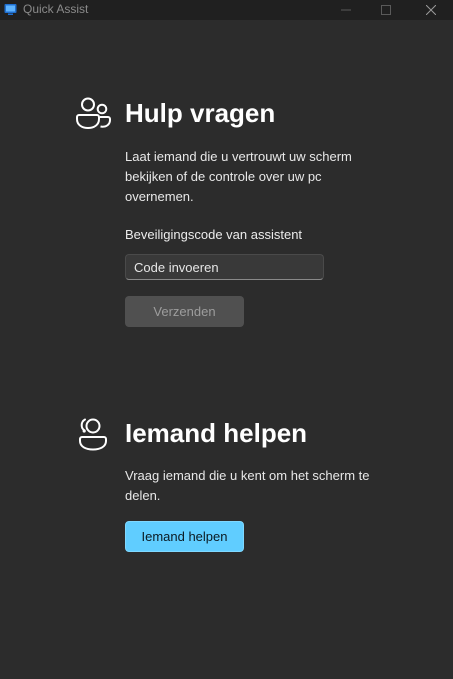 Image resolution: width=453 pixels, height=679 pixels. I want to click on window-title: Quick Assist, so click(56, 9).